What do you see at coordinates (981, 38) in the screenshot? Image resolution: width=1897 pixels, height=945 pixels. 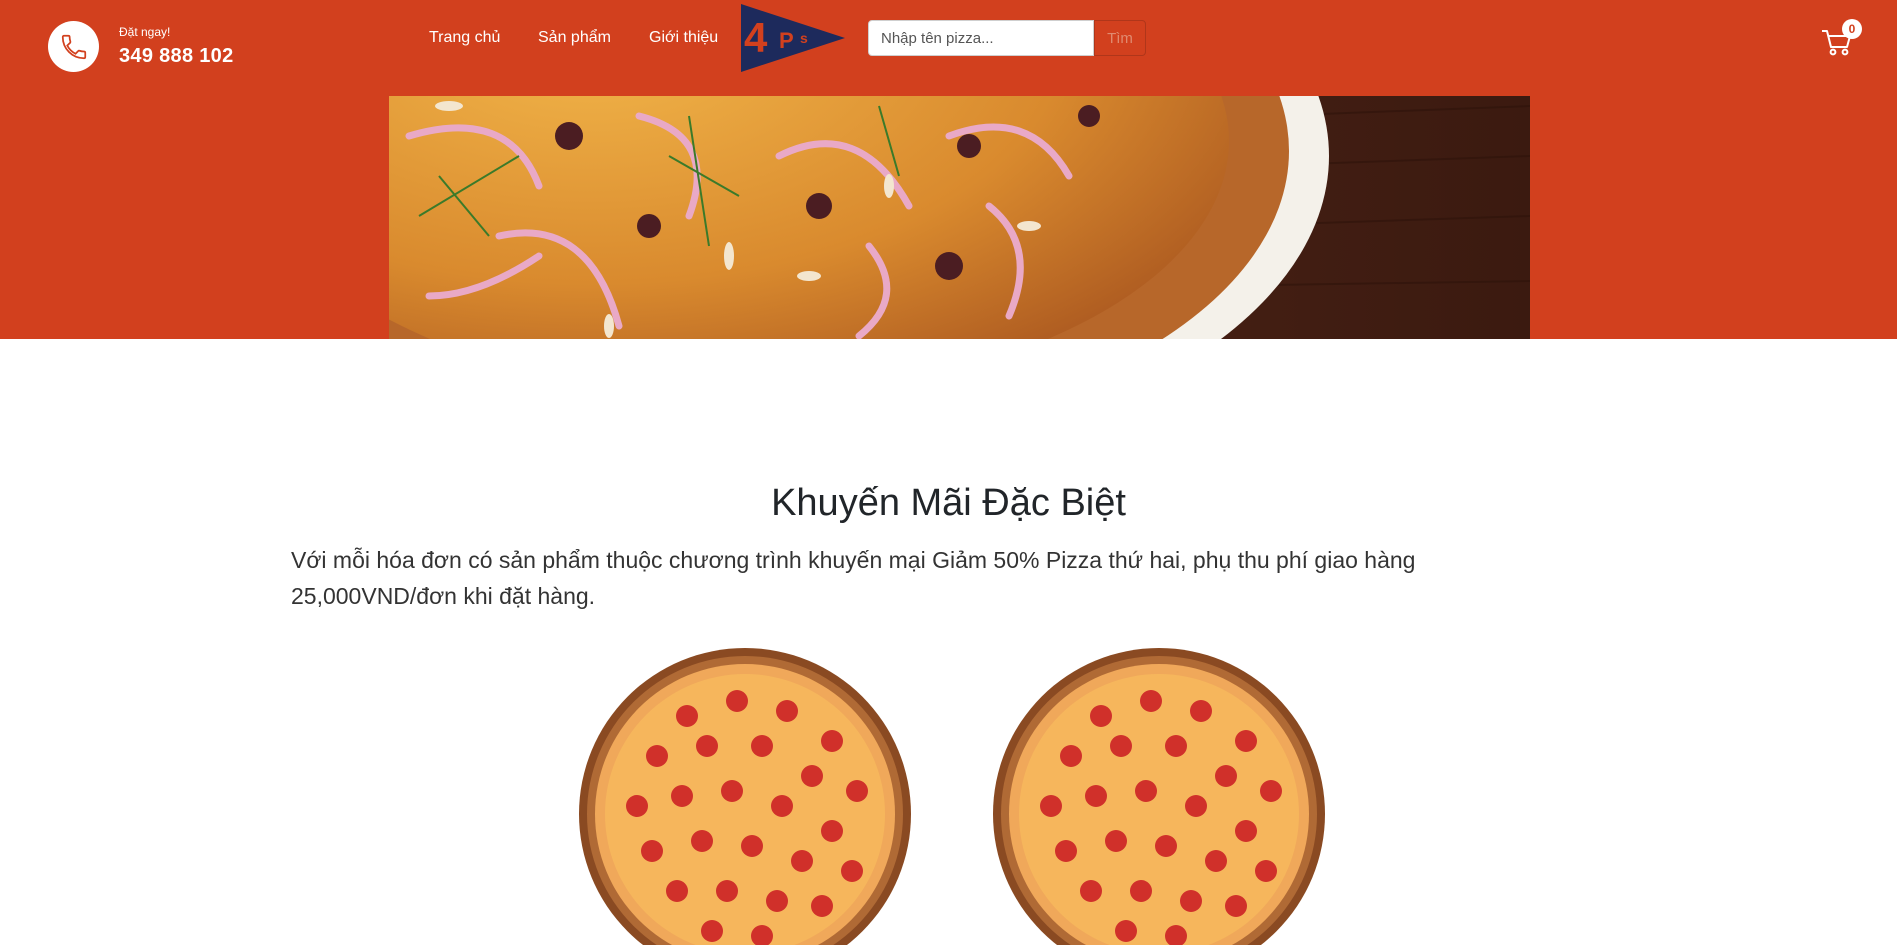 I see `search-input` at bounding box center [981, 38].